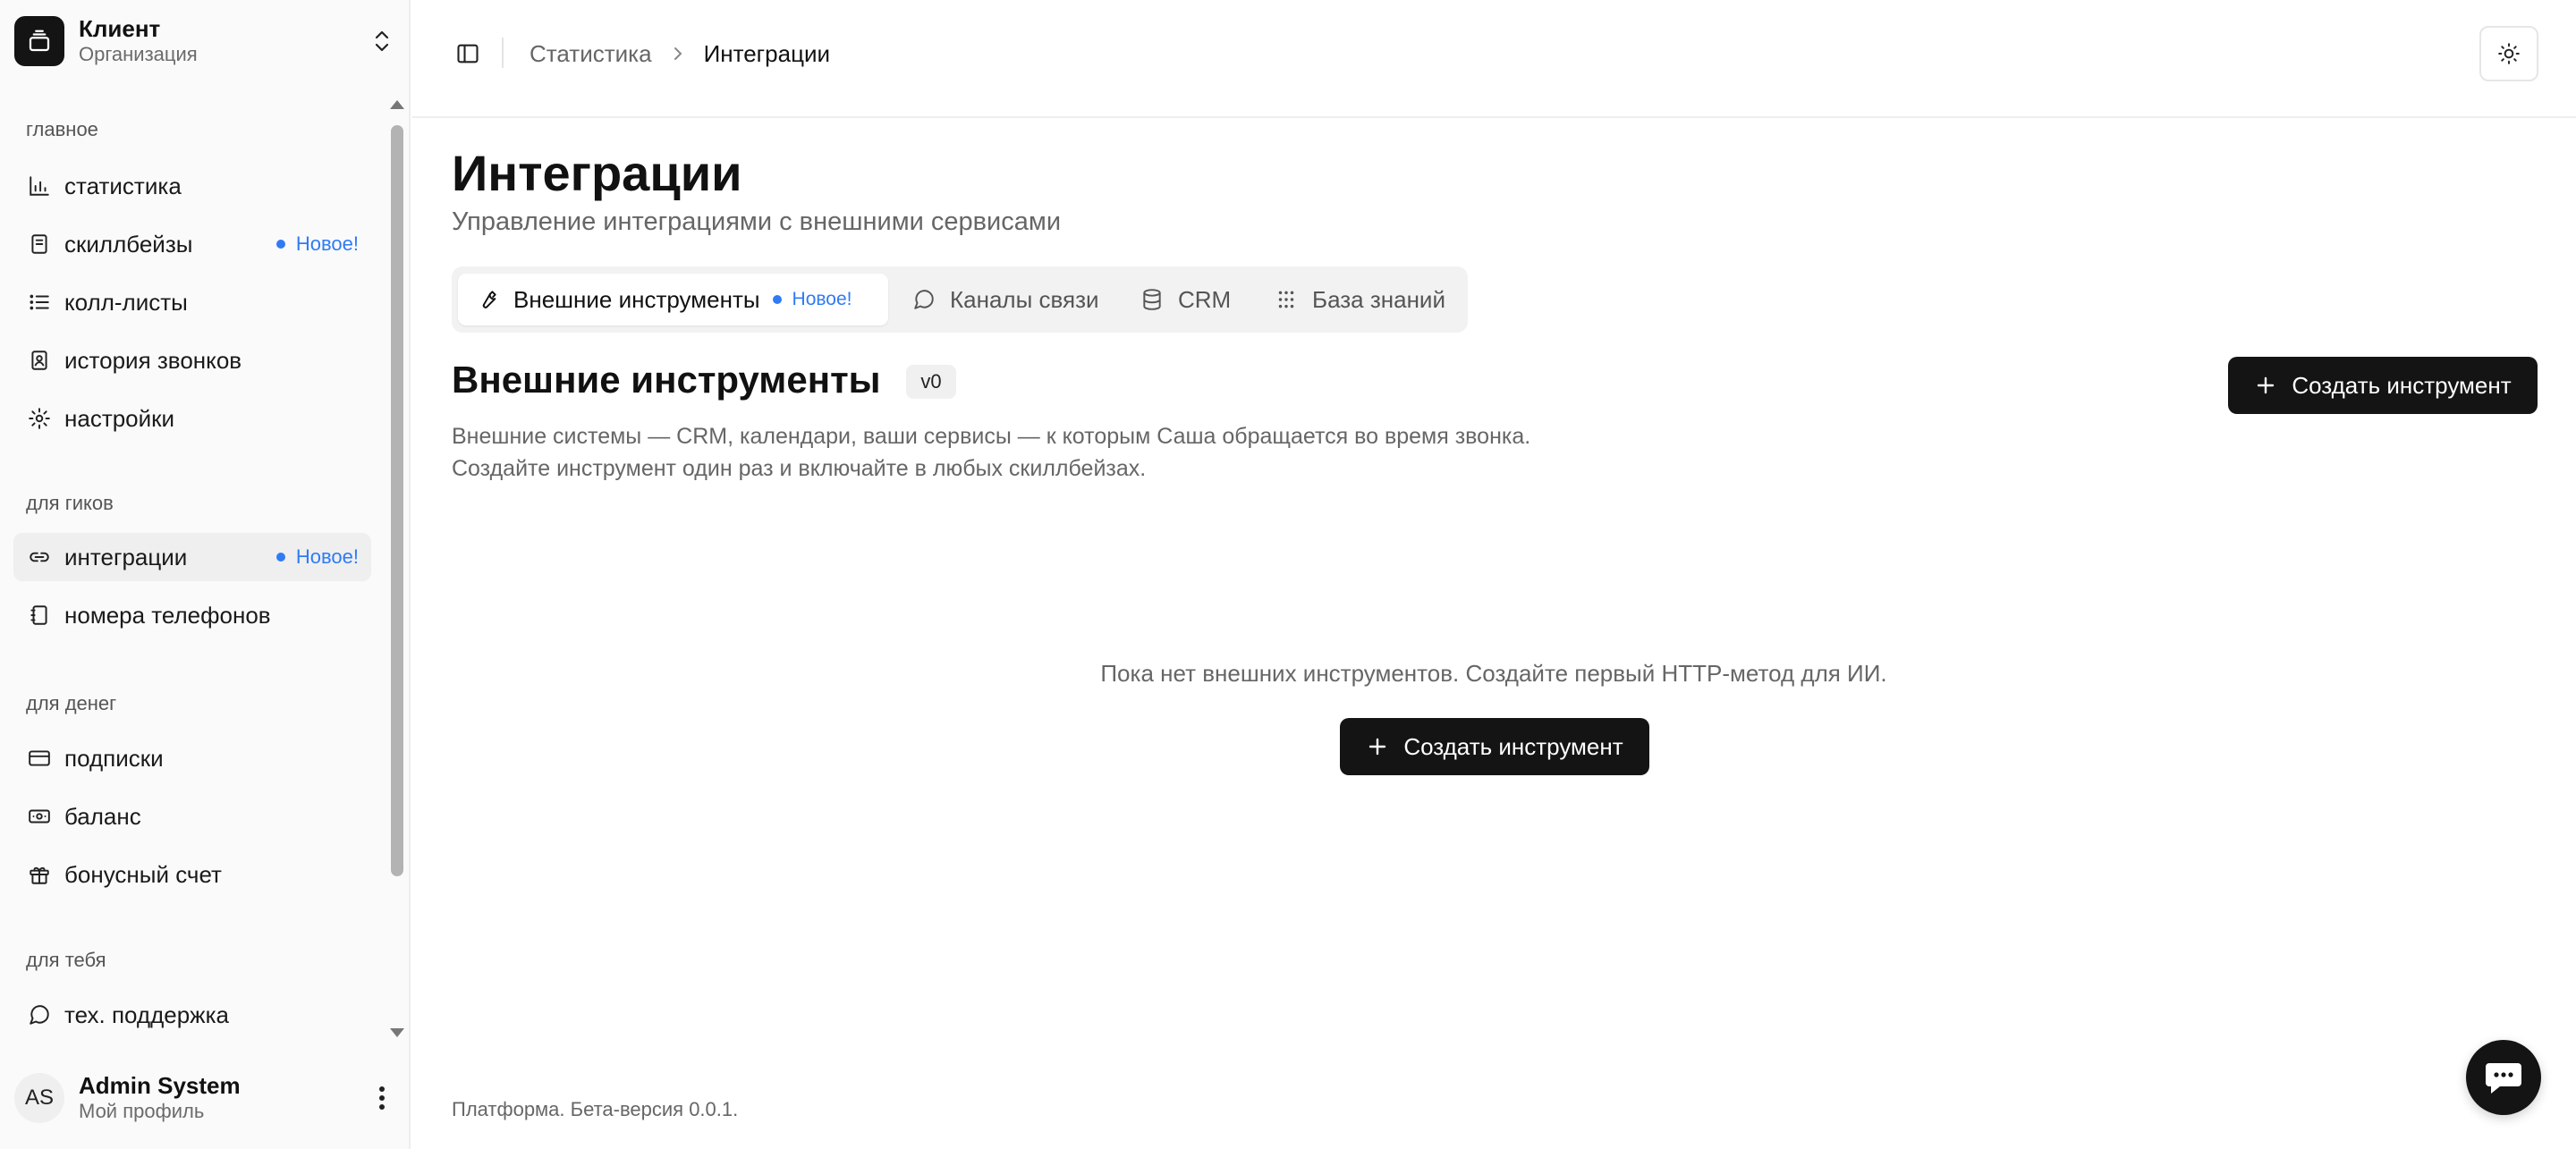 The image size is (2576, 1149). I want to click on chevrons-up-down-icon, so click(382, 41).